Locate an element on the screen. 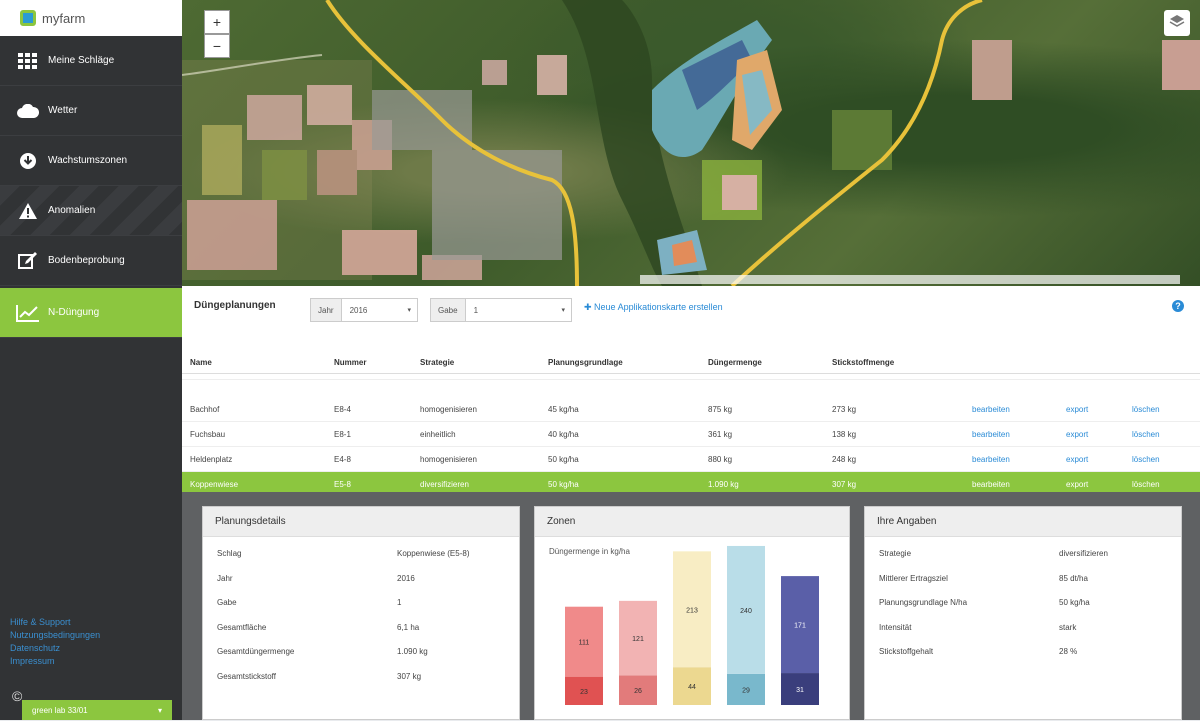 Image resolution: width=1200 pixels, height=721 pixels. col-header-strategy: Strategie is located at coordinates (437, 362).